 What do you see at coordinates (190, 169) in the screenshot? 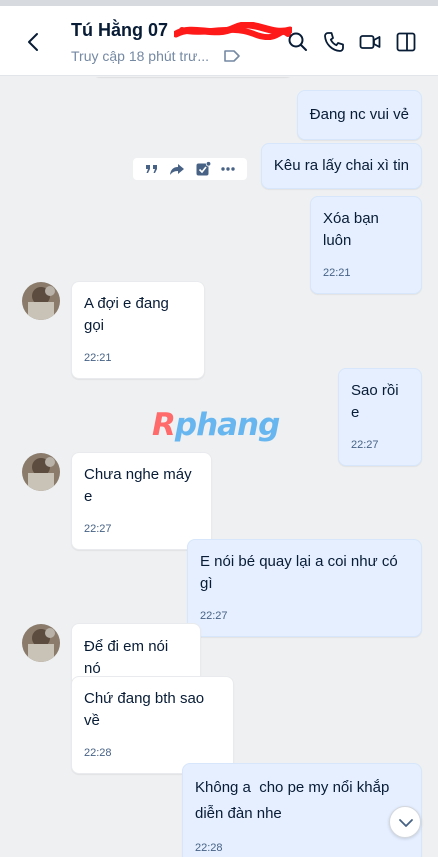
I see `message-action-bar` at bounding box center [190, 169].